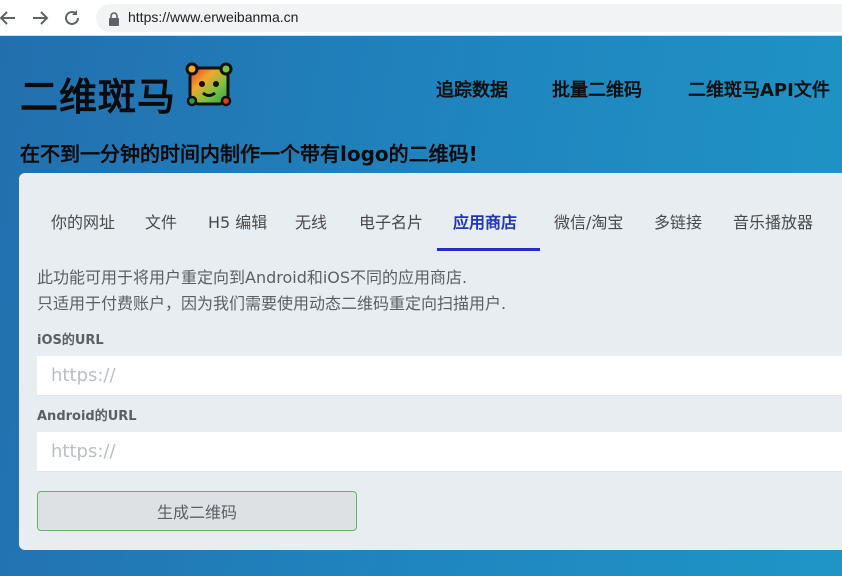 This screenshot has width=842, height=576. I want to click on ios-url-label: iOS的URL, so click(70, 340).